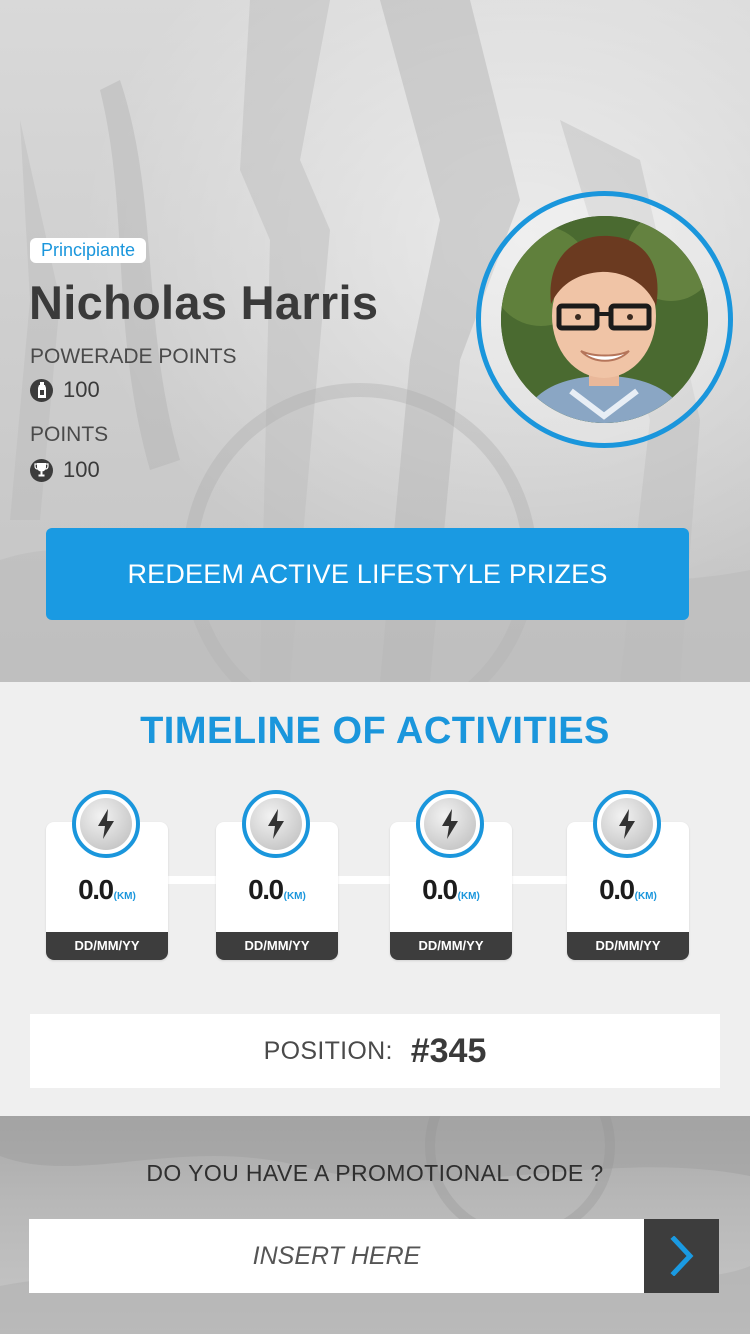 Image resolution: width=750 pixels, height=1334 pixels. I want to click on powerade-points-row: 100, so click(65, 390).